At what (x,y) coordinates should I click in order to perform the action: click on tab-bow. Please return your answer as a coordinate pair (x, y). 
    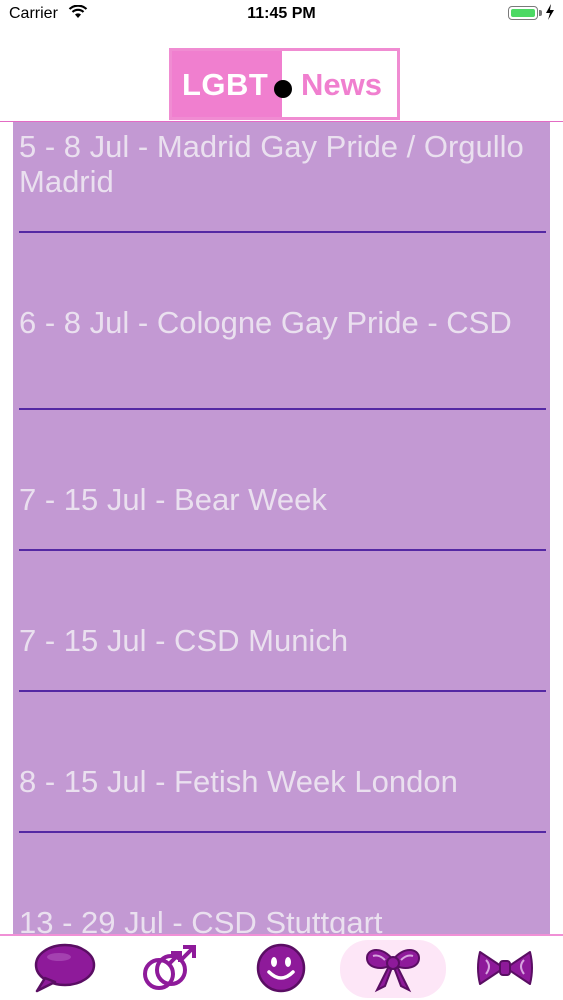
    Looking at the image, I should click on (393, 968).